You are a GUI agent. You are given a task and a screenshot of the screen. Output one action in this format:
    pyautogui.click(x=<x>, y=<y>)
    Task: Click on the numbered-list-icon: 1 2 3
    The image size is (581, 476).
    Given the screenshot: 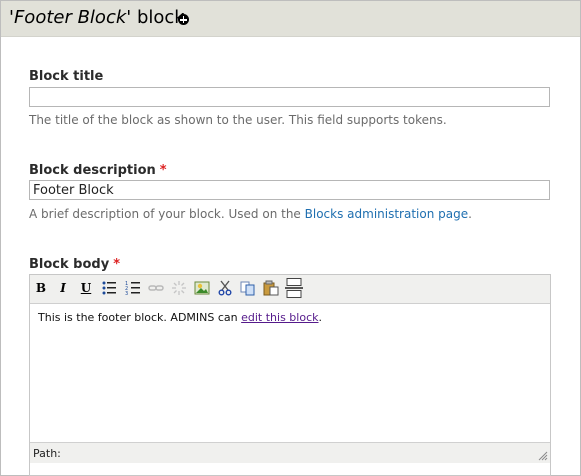 What is the action you would take?
    pyautogui.click(x=132, y=288)
    